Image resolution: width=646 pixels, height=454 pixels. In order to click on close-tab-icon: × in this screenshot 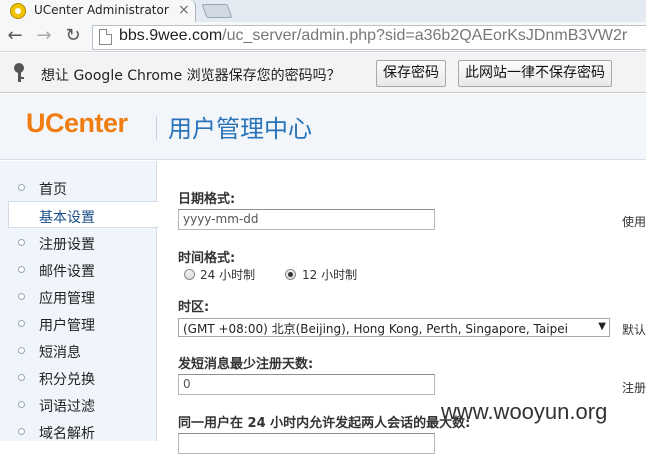, I will do `click(184, 10)`.